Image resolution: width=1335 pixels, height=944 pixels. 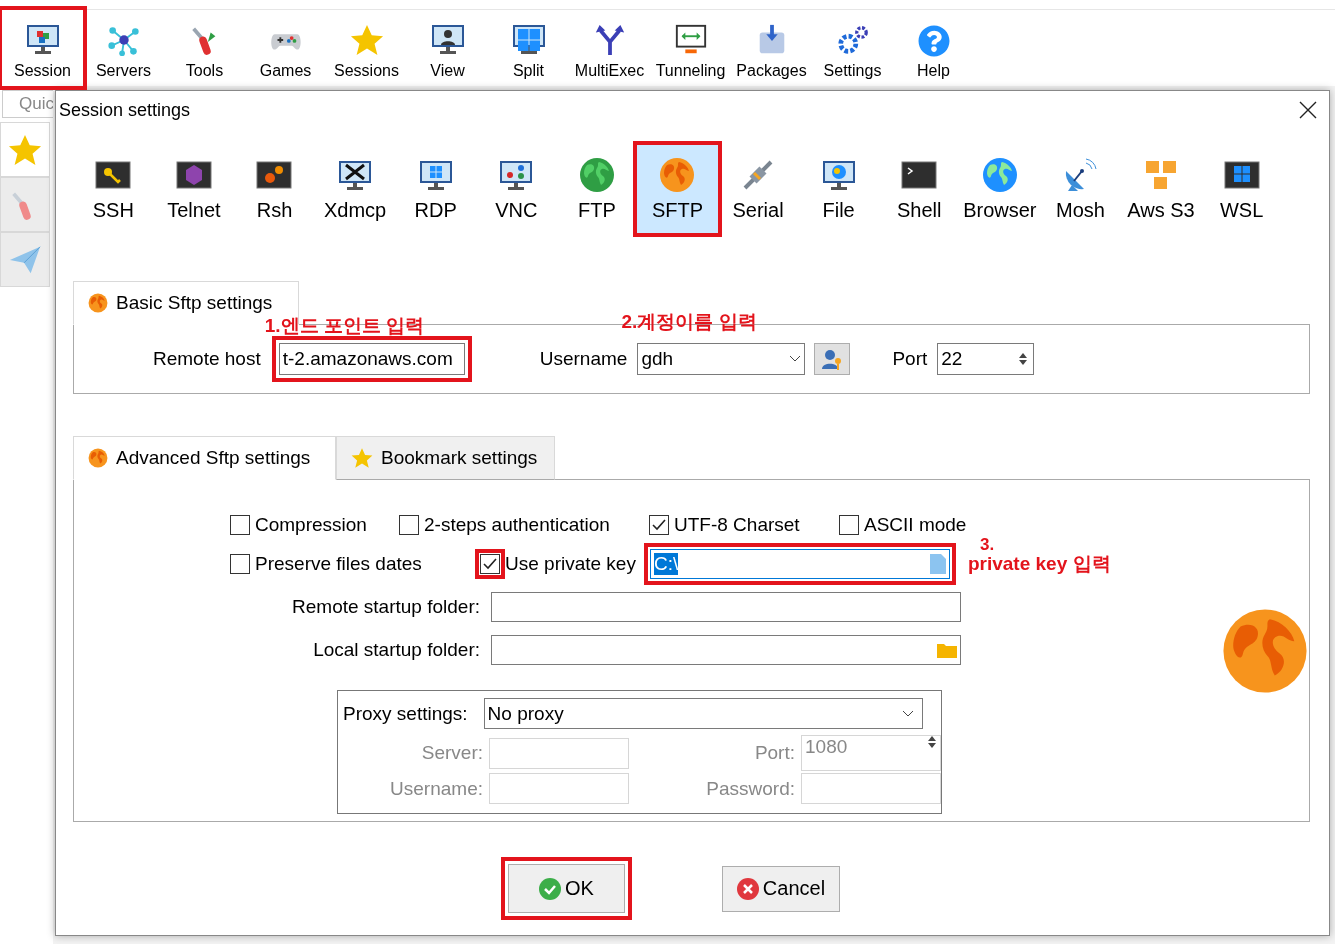 I want to click on toolbar-button: Tunneling, so click(x=690, y=47).